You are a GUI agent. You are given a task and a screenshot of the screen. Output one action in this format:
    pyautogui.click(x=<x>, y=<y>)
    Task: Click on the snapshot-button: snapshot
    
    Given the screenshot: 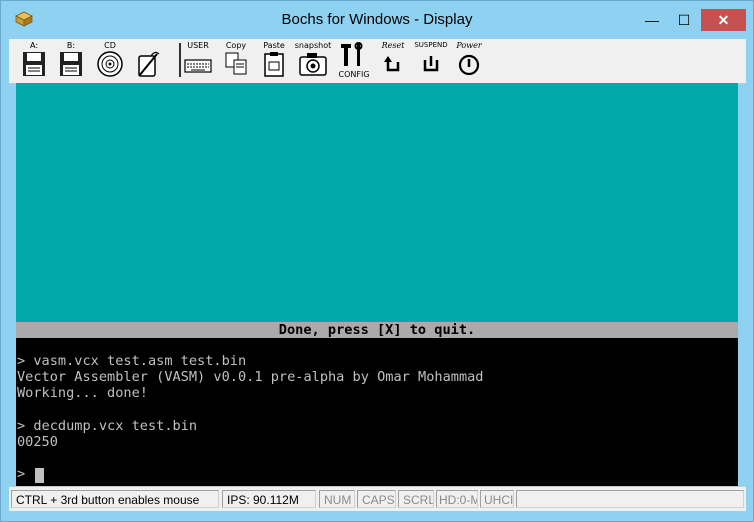 What is the action you would take?
    pyautogui.click(x=313, y=60)
    